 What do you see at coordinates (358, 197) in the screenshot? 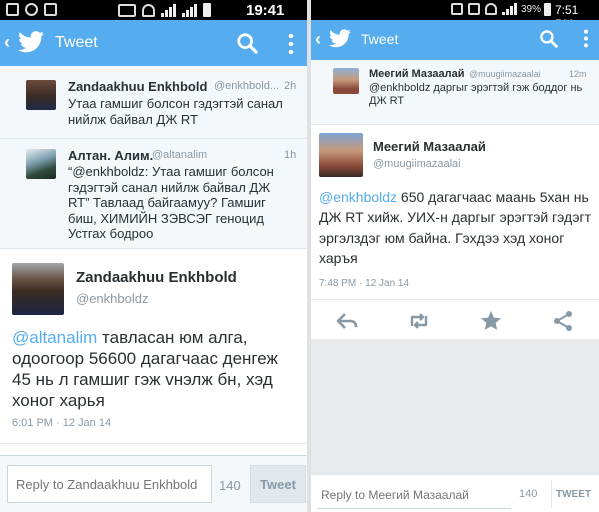
I see `mention-link: @enkhboldz` at bounding box center [358, 197].